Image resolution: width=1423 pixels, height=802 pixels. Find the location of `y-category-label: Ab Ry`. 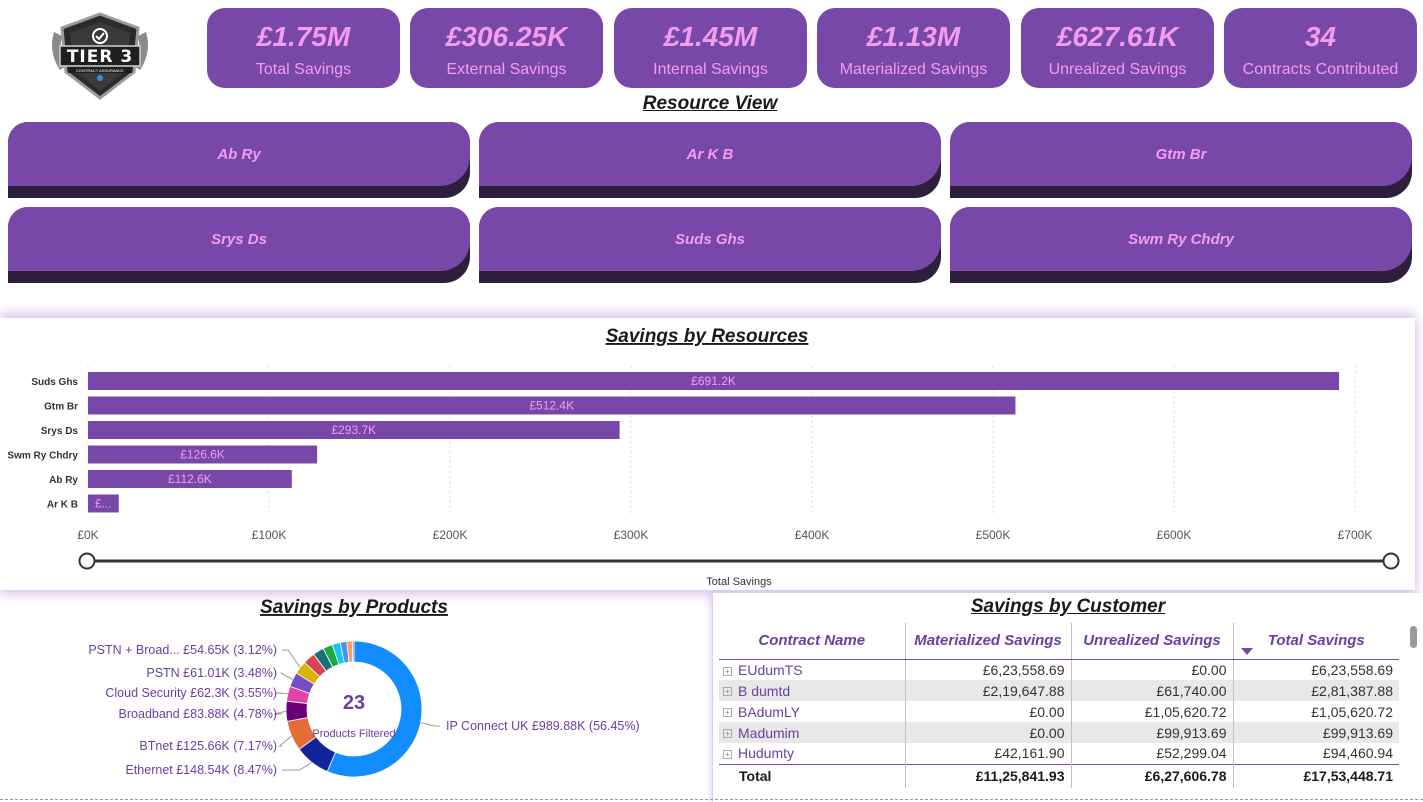

y-category-label: Ab Ry is located at coordinates (63, 480).